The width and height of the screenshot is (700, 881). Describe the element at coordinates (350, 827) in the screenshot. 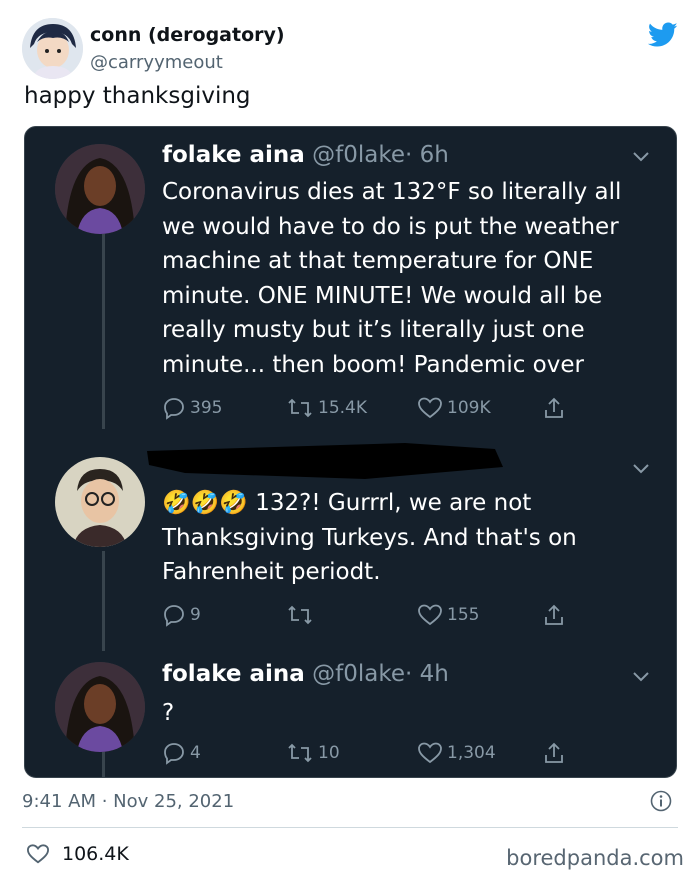

I see `divider` at that location.